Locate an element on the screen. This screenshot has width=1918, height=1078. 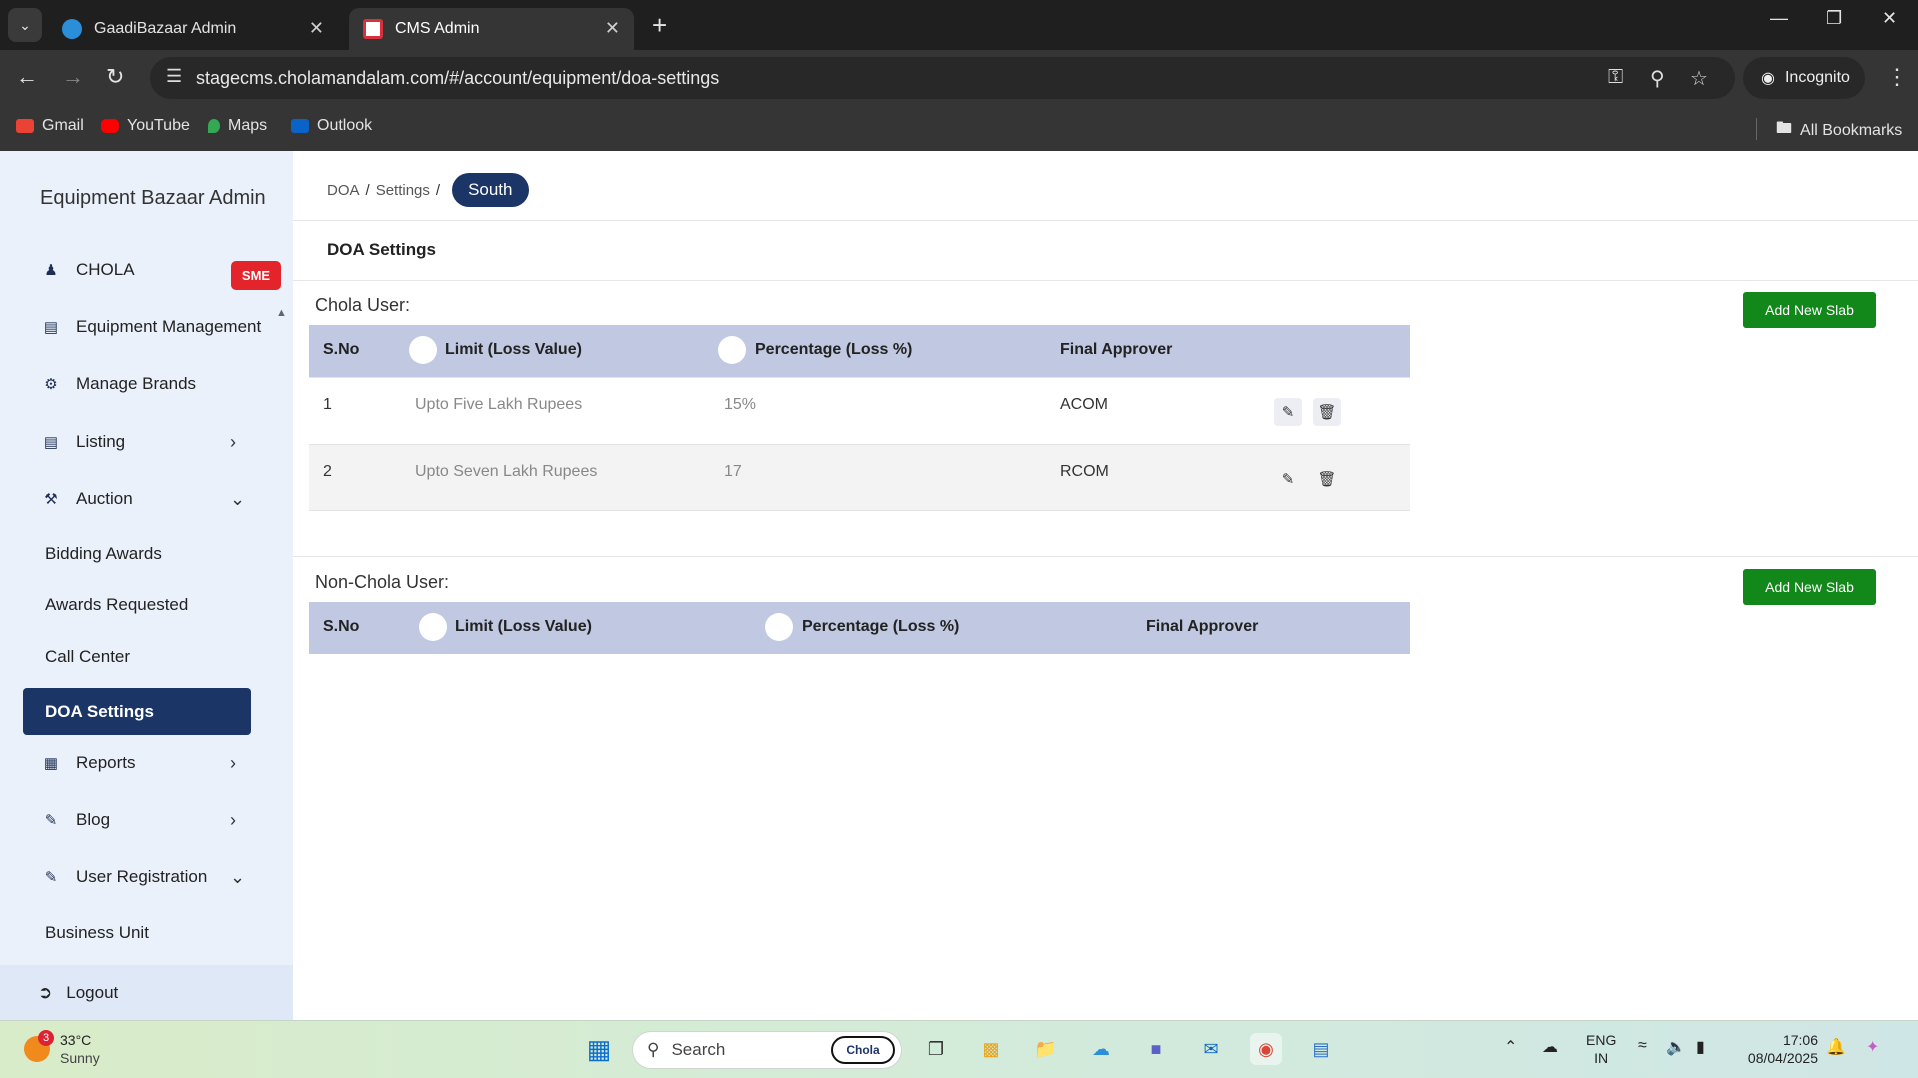
windows-start-icon: ▦ is located at coordinates (599, 1049).